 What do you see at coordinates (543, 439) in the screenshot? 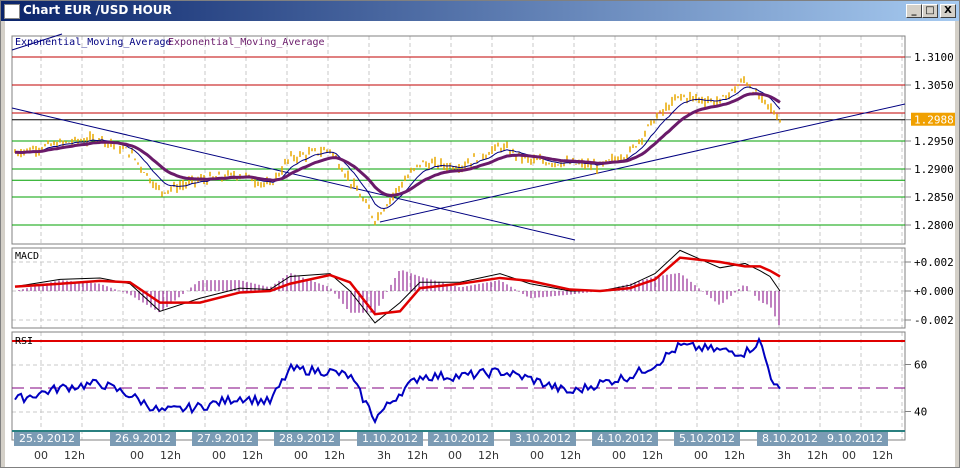
I see `date-label: 3.10.2012` at bounding box center [543, 439].